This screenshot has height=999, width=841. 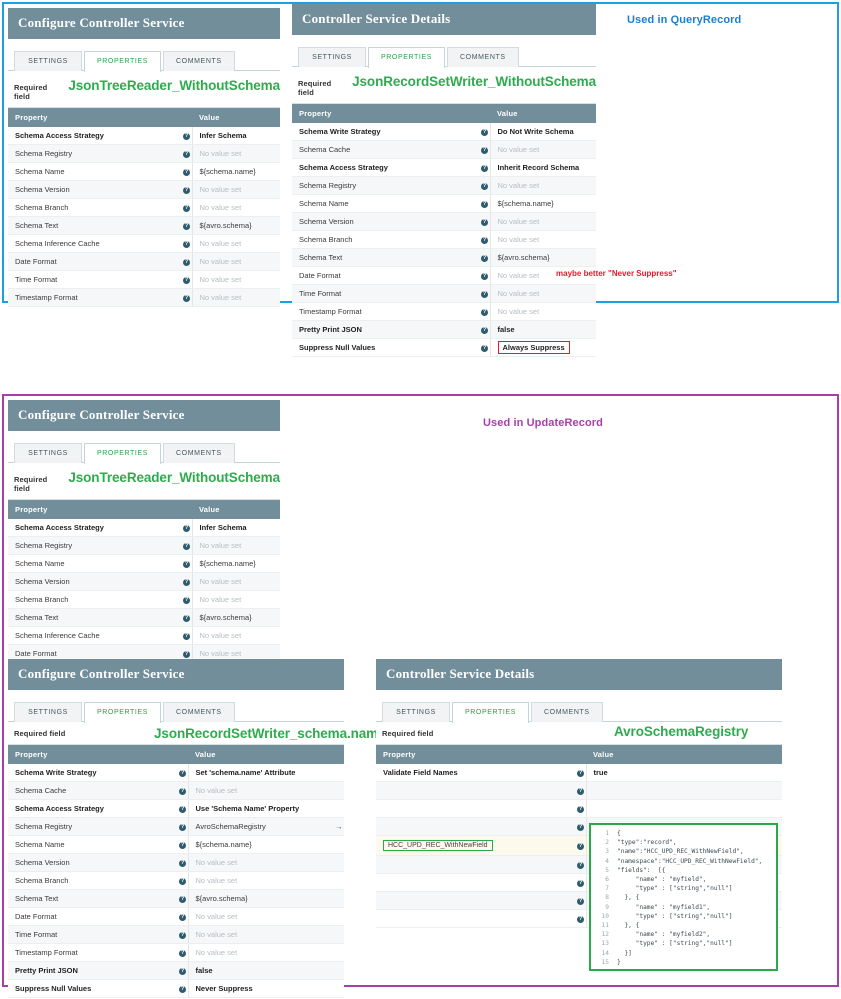 What do you see at coordinates (444, 347) in the screenshot?
I see `table-row: Suppress Null Values? Always Suppress` at bounding box center [444, 347].